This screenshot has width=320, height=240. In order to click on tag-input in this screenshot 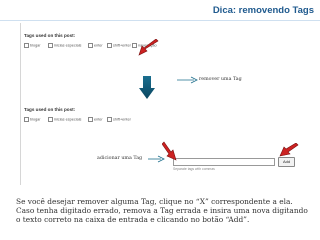, I will do `click(224, 162)`.